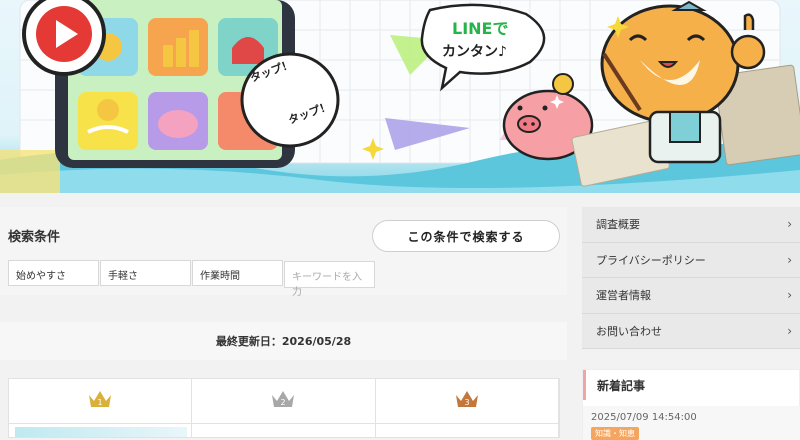 This screenshot has width=800, height=440. What do you see at coordinates (691, 385) in the screenshot?
I see `new-articles-title: 新着記事` at bounding box center [691, 385].